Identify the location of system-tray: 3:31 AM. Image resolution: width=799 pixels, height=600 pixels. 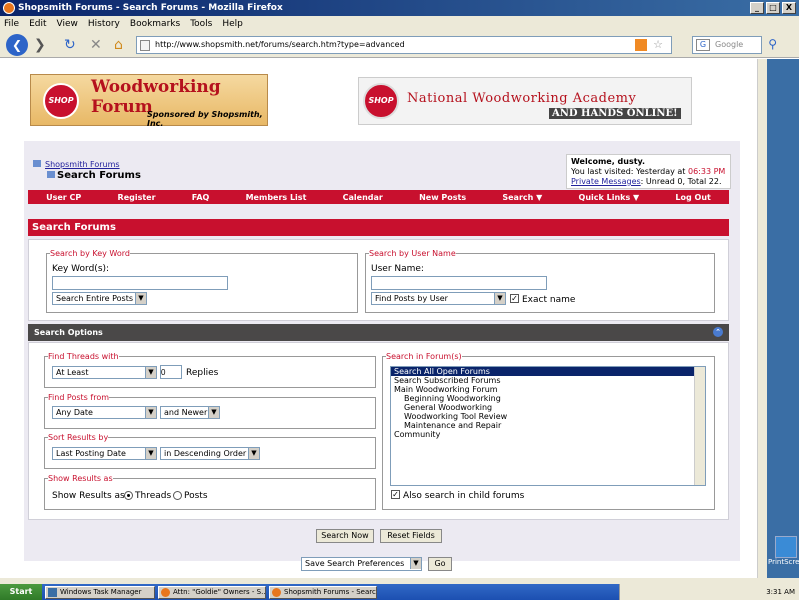
(709, 592).